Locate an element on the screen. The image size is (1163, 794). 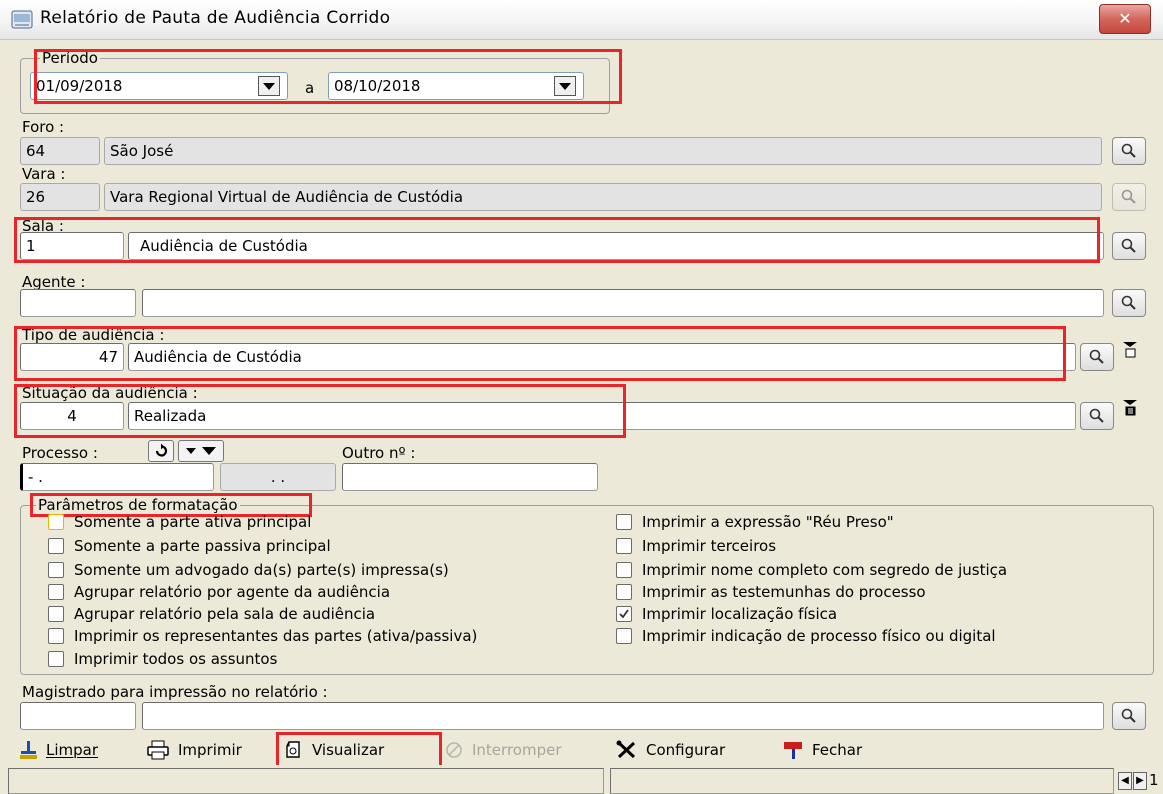
magistrado-code-field is located at coordinates (78, 716).